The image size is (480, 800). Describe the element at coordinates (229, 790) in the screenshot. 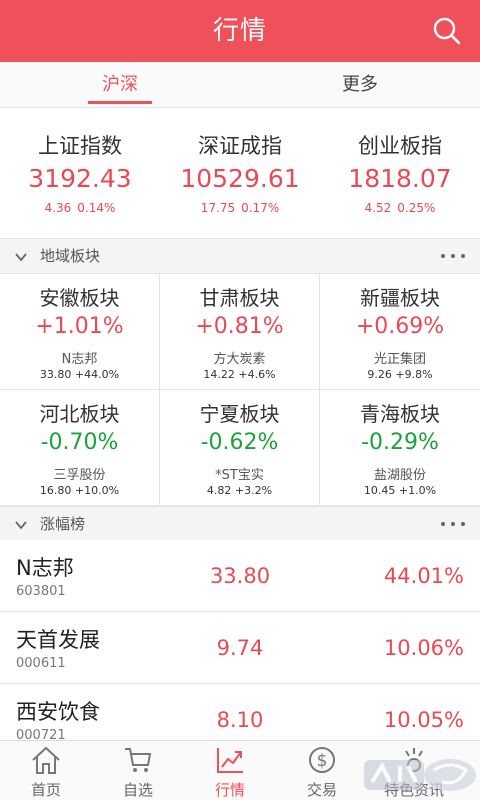

I see `nav-label: 行情` at that location.